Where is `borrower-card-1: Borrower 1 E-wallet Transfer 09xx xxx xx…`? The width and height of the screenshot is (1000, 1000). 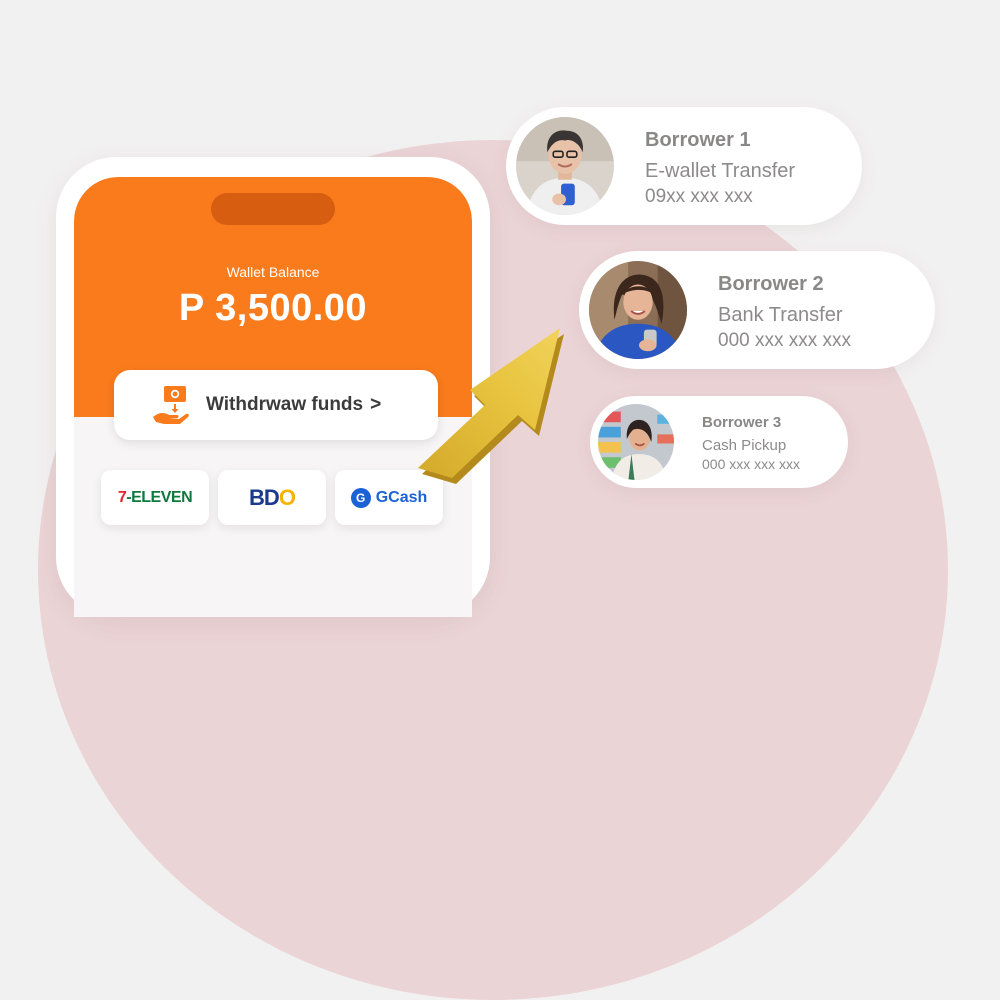 borrower-card-1: Borrower 1 E-wallet Transfer 09xx xxx xx… is located at coordinates (684, 166).